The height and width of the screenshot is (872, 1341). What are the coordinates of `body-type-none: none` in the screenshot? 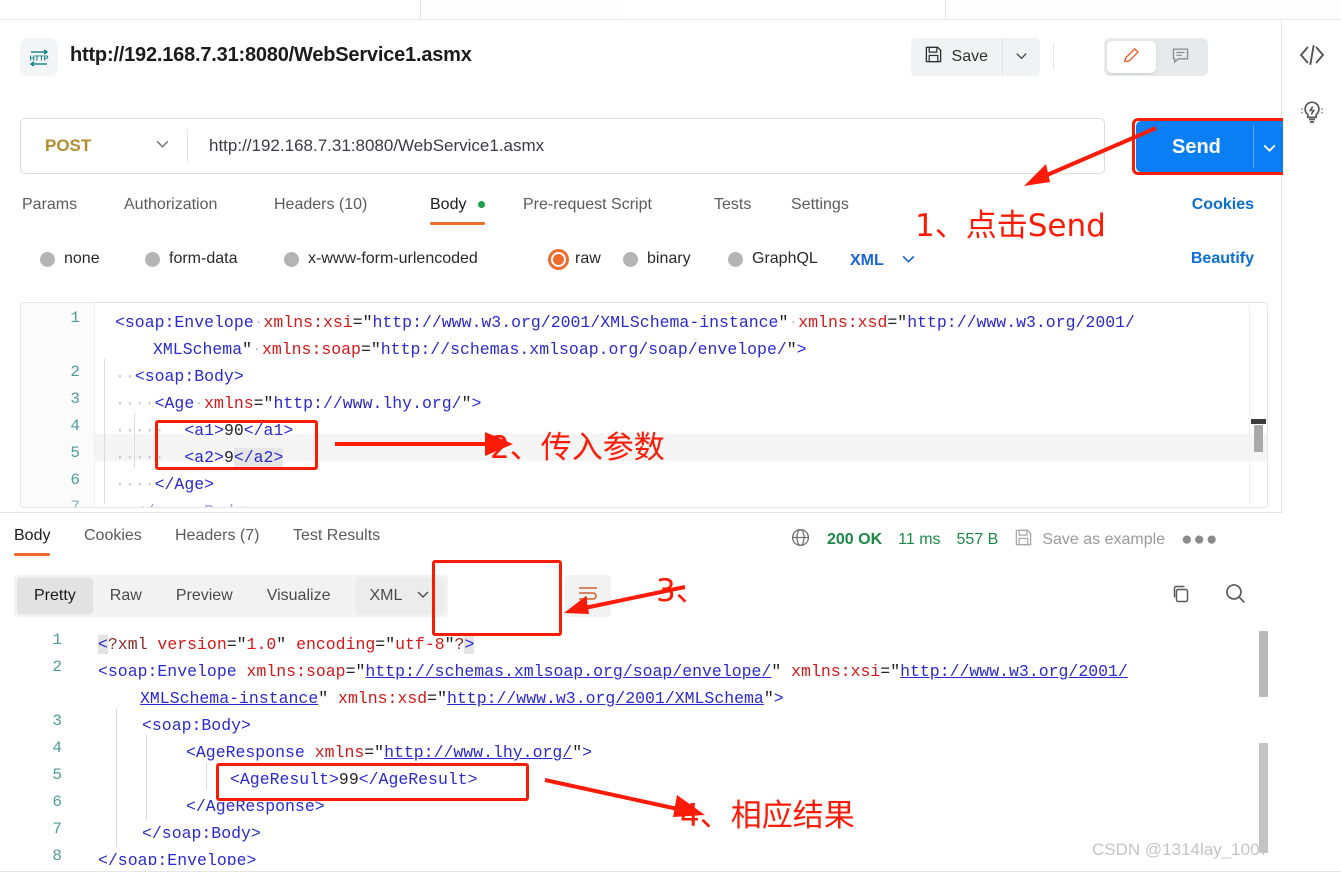 It's located at (70, 259).